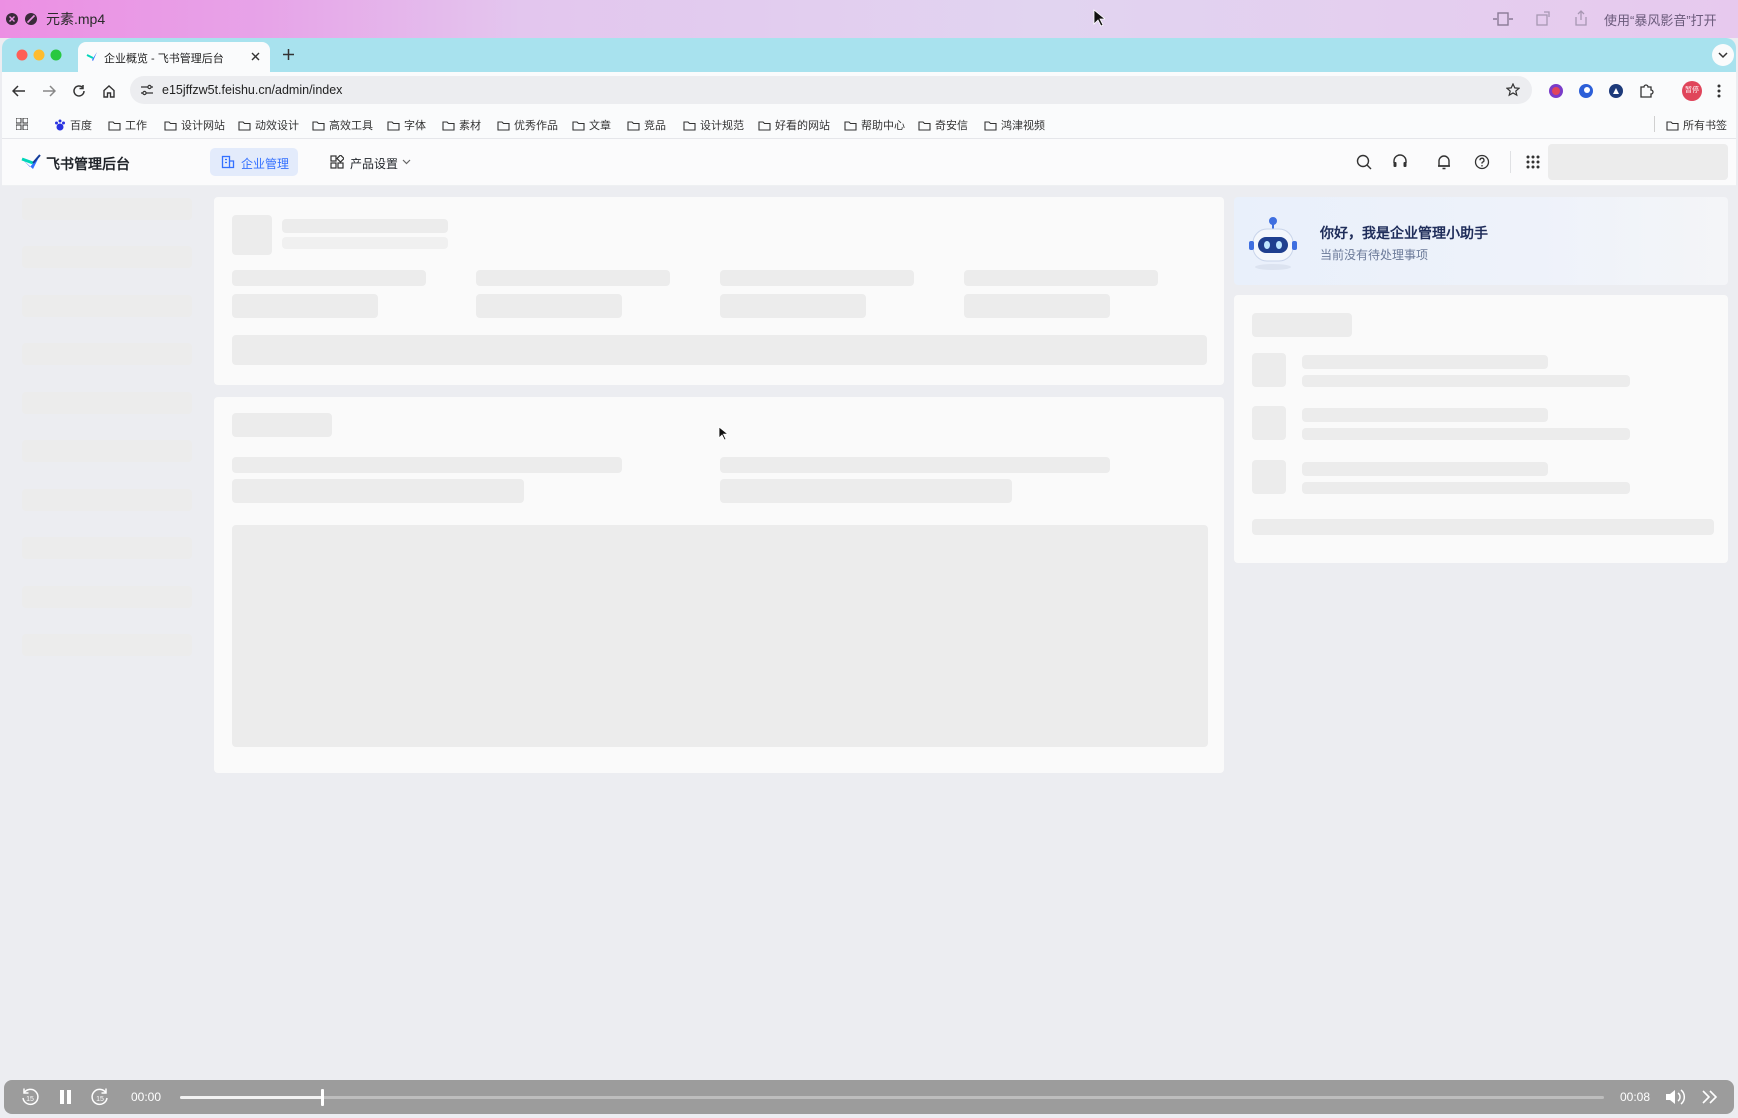 The width and height of the screenshot is (1738, 1118). What do you see at coordinates (252, 235) in the screenshot?
I see `enterprise-logo-placeholder` at bounding box center [252, 235].